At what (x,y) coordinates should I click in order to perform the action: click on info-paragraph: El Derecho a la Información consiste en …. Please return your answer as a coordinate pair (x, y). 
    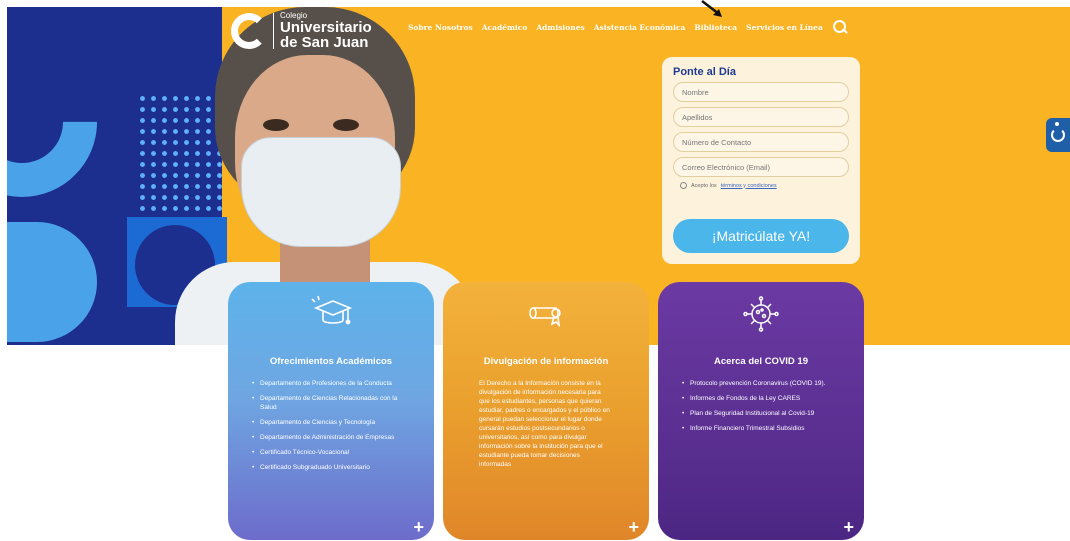
    Looking at the image, I should click on (544, 424).